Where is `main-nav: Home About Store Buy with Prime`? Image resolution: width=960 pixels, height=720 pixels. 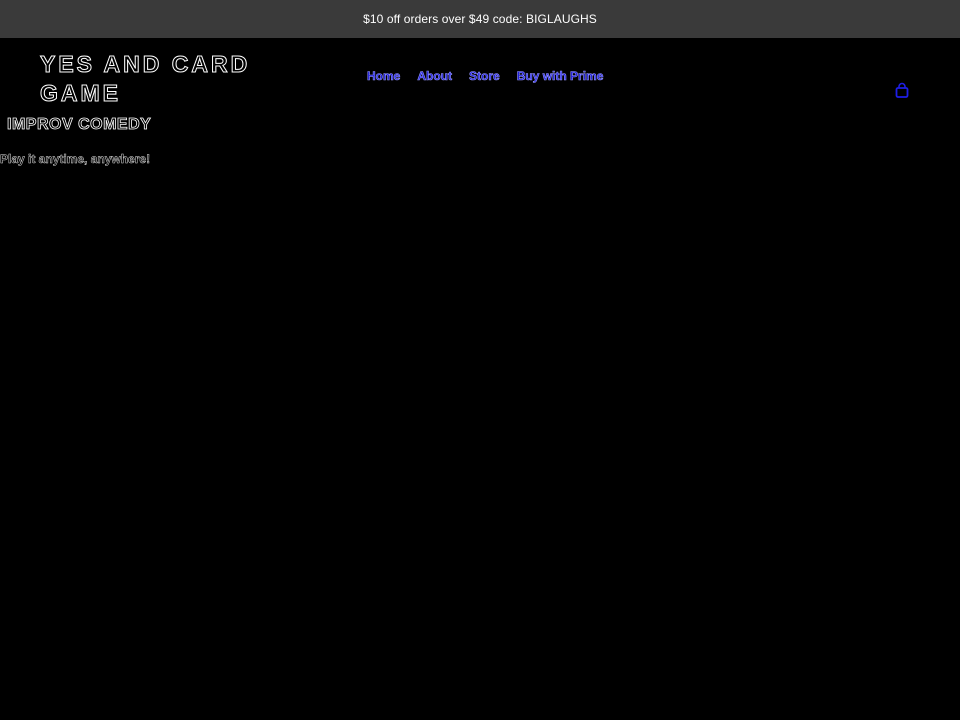 main-nav: Home About Store Buy with Prime is located at coordinates (485, 76).